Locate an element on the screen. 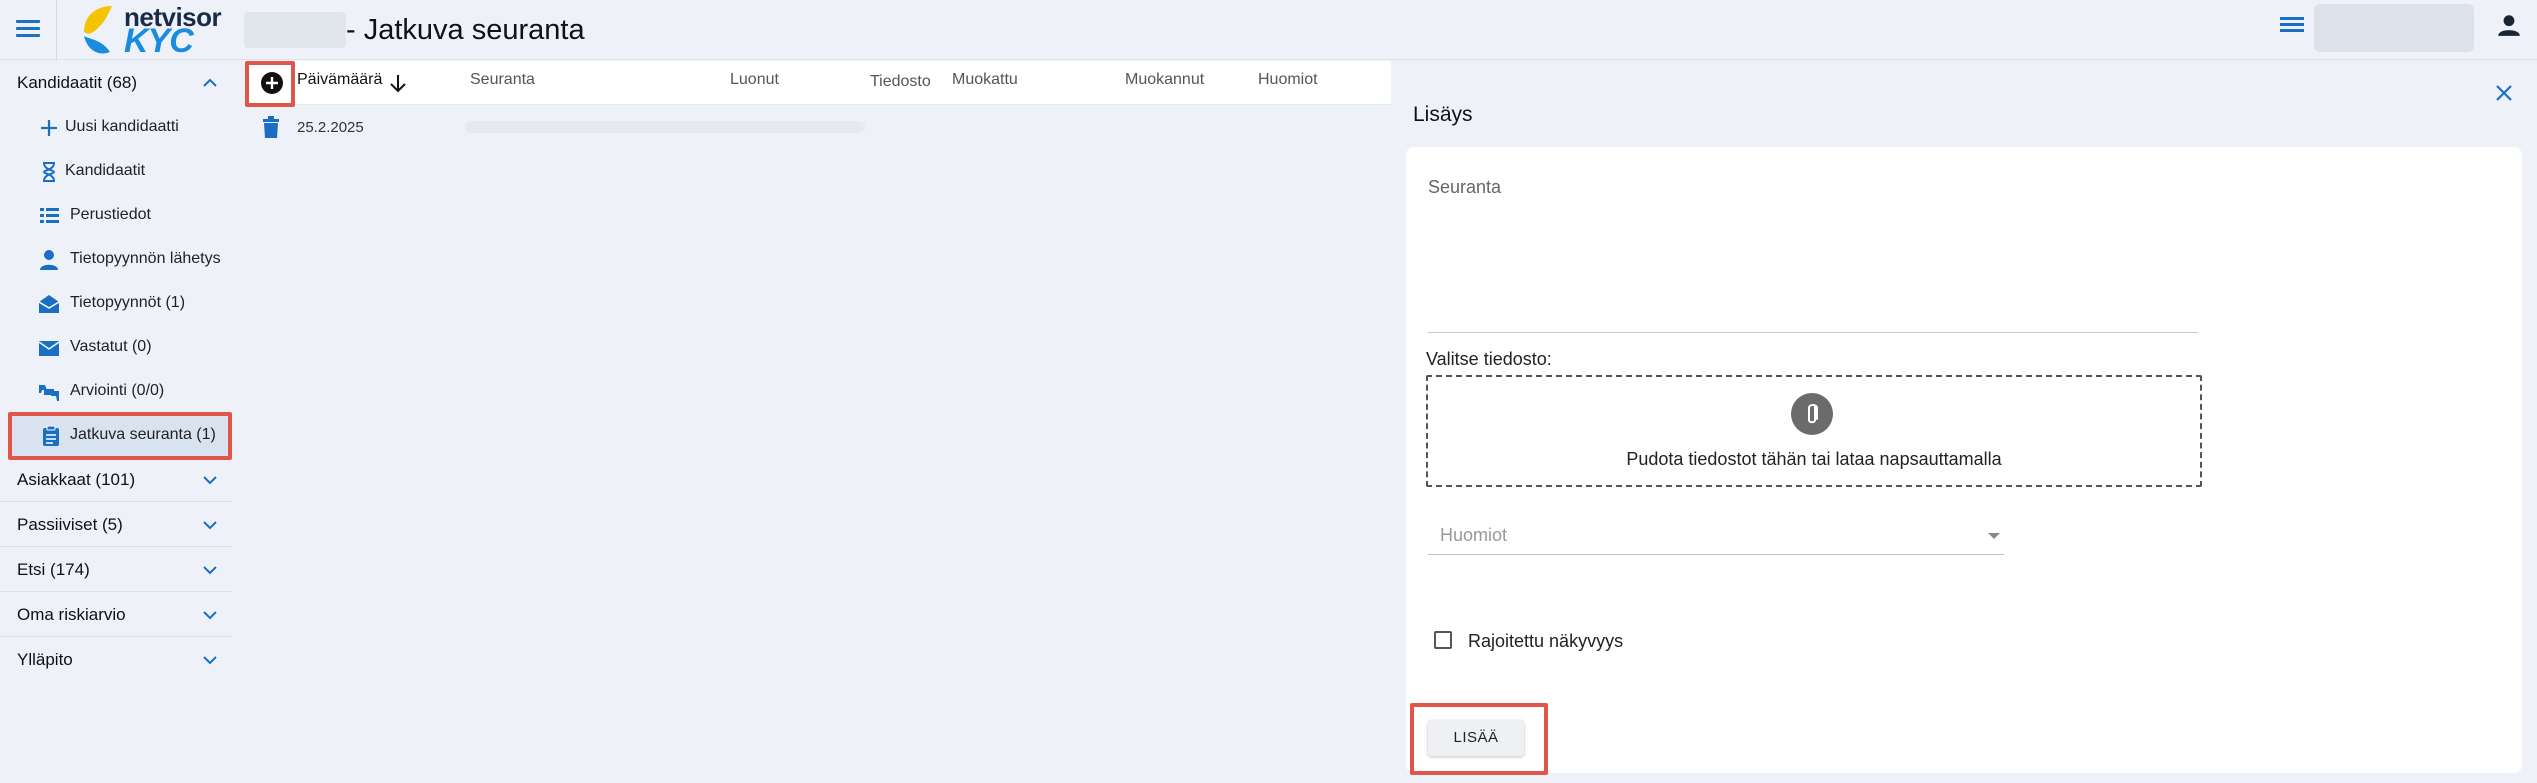 The height and width of the screenshot is (783, 2537). logo: netvisor KYC is located at coordinates (150, 31).